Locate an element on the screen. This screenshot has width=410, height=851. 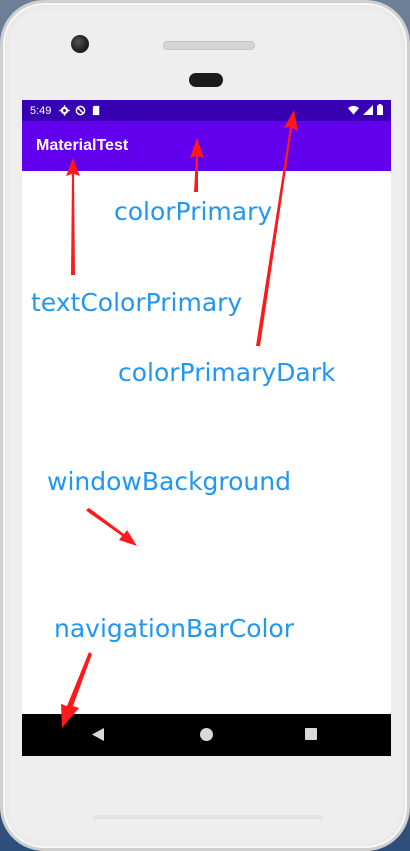
status-time: 5:49 is located at coordinates (41, 110).